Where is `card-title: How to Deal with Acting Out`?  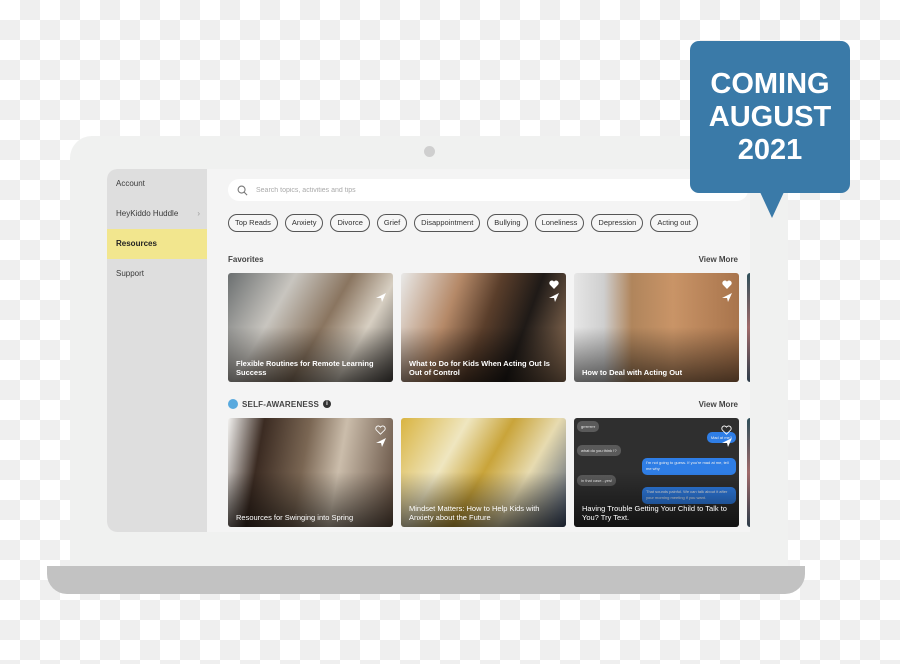 card-title: How to Deal with Acting Out is located at coordinates (632, 372).